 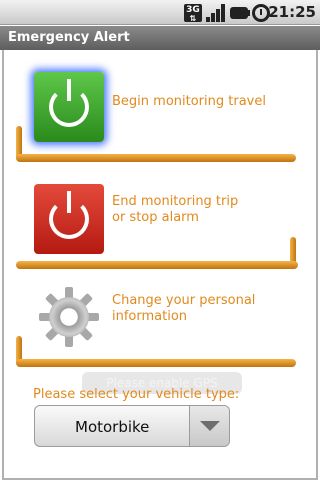 I want to click on status-icons: 3G ⇅, so click(x=227, y=13).